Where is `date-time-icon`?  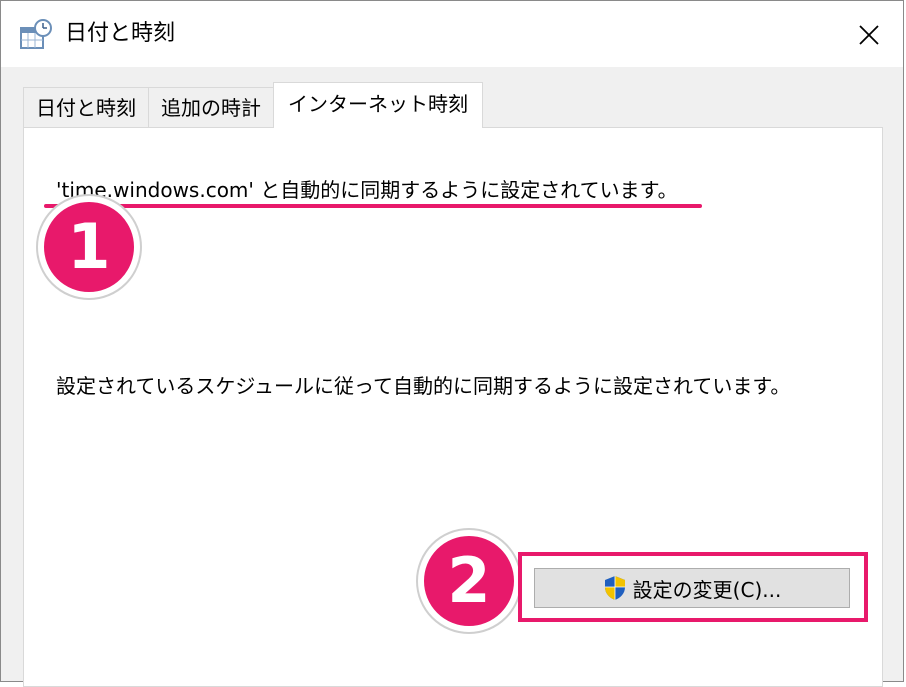
date-time-icon is located at coordinates (36, 34).